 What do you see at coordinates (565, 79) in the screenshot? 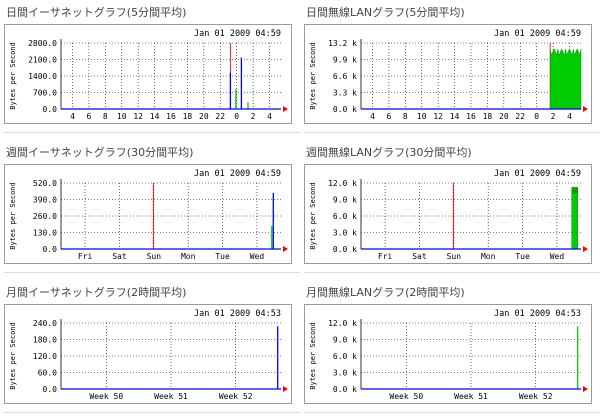
I see `inbound-area` at bounding box center [565, 79].